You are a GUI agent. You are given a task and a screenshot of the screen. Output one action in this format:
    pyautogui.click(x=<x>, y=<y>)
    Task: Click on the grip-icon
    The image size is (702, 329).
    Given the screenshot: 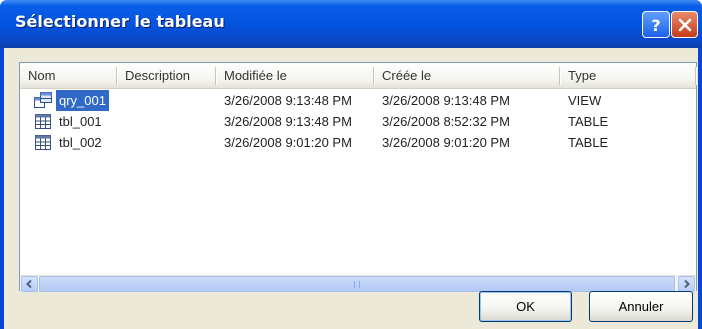 What is the action you would take?
    pyautogui.click(x=357, y=284)
    